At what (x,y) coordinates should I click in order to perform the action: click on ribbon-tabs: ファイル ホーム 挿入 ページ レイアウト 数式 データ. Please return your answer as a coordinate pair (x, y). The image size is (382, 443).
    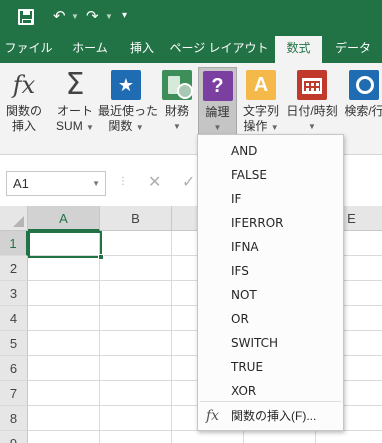
    Looking at the image, I should click on (191, 49).